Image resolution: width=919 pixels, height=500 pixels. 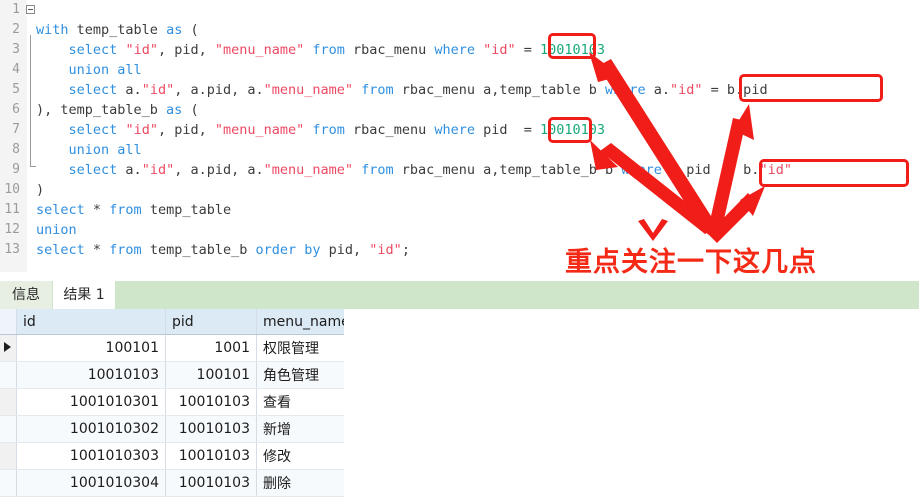 What do you see at coordinates (12, 229) in the screenshot?
I see `line-number: 12` at bounding box center [12, 229].